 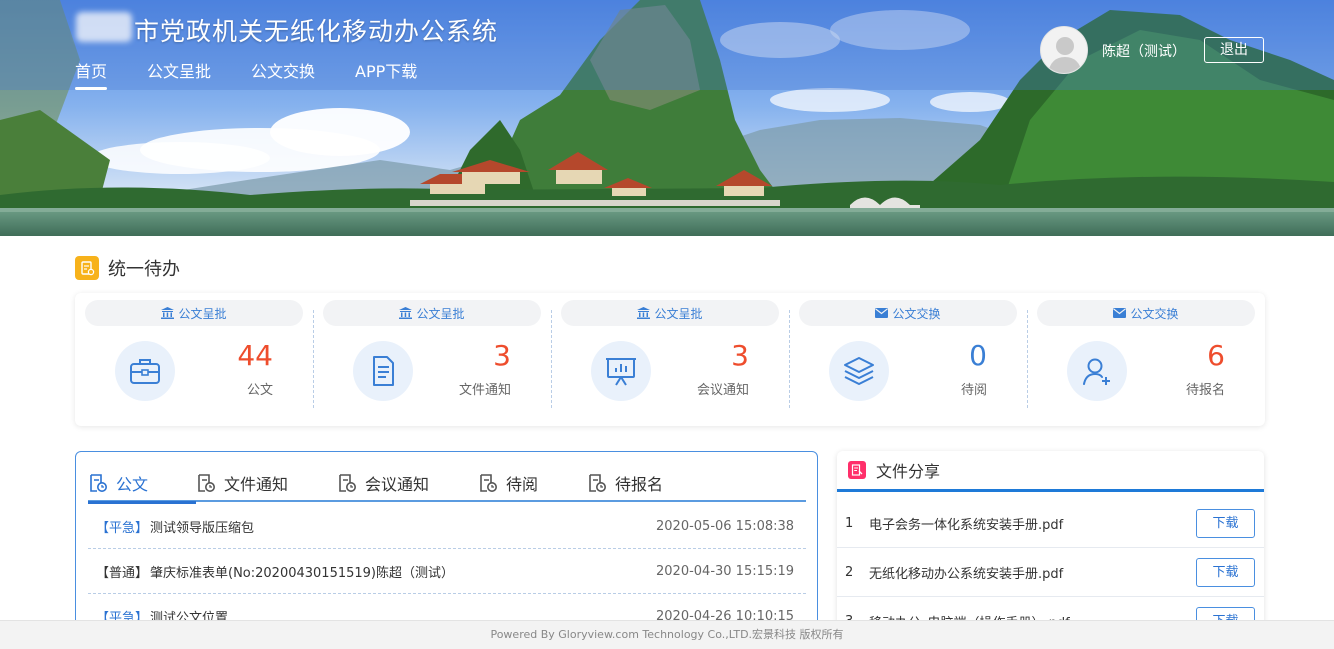 What do you see at coordinates (87, 268) in the screenshot?
I see `todo-list-icon` at bounding box center [87, 268].